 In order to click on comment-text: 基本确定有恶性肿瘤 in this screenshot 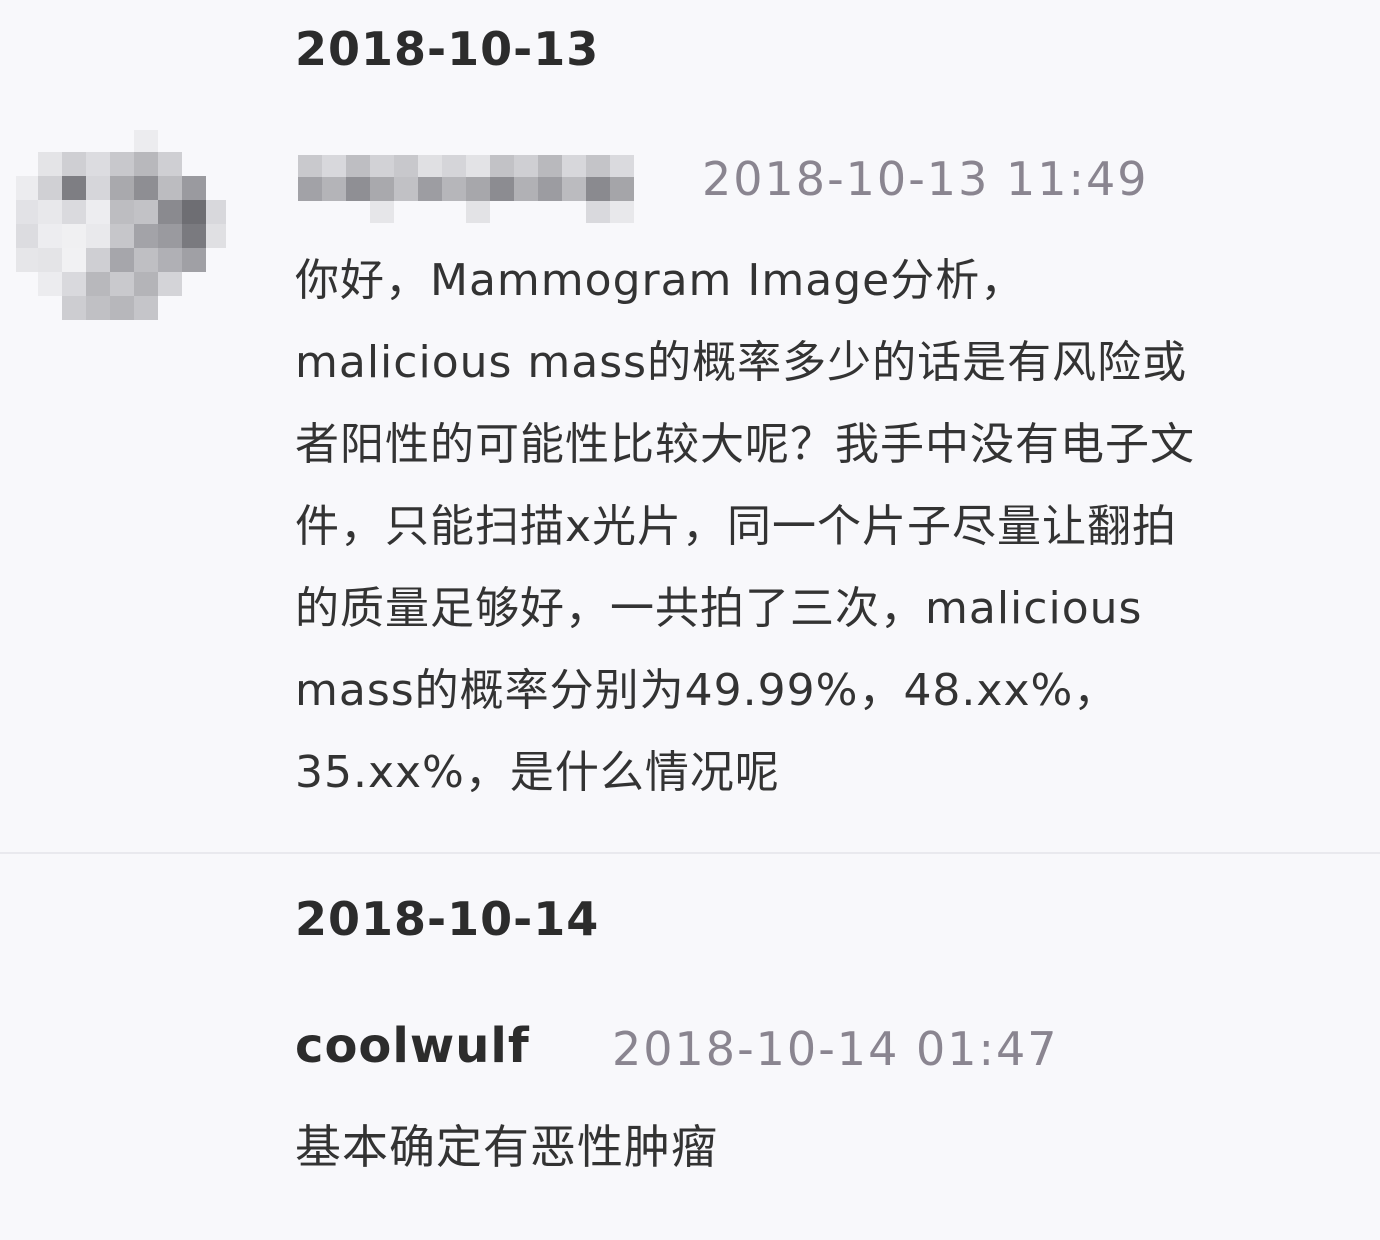, I will do `click(506, 1147)`.